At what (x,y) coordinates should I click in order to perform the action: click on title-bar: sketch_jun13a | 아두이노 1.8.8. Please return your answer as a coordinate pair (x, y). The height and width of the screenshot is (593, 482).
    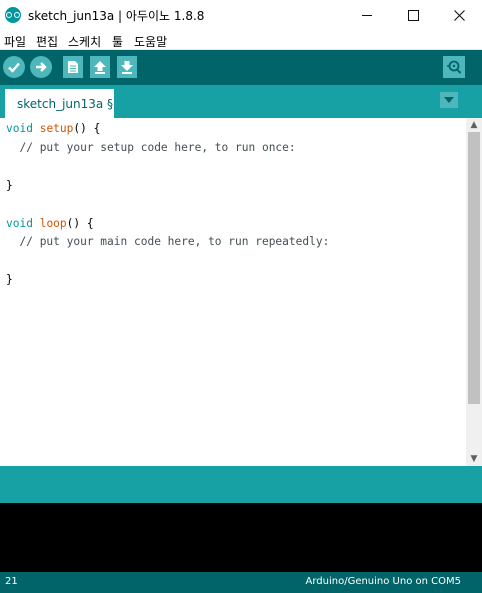
    Looking at the image, I should click on (241, 15).